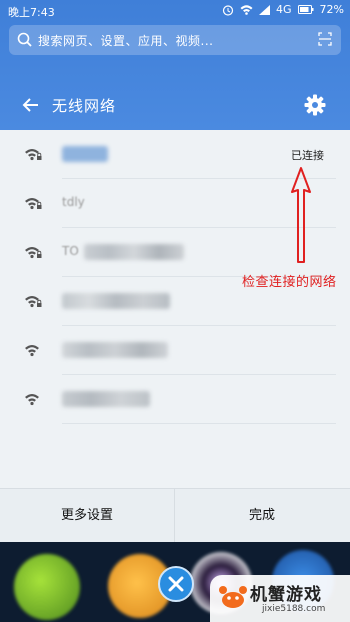 The width and height of the screenshot is (350, 622). I want to click on back-arrow-icon, so click(31, 105).